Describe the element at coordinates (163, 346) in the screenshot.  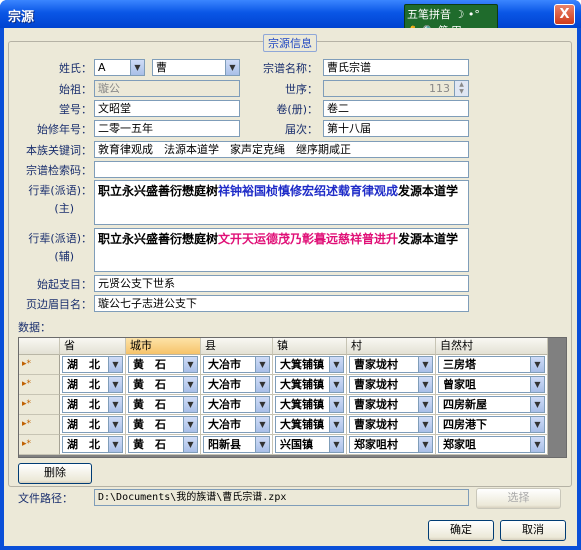
I see `column-header-city: 城市` at that location.